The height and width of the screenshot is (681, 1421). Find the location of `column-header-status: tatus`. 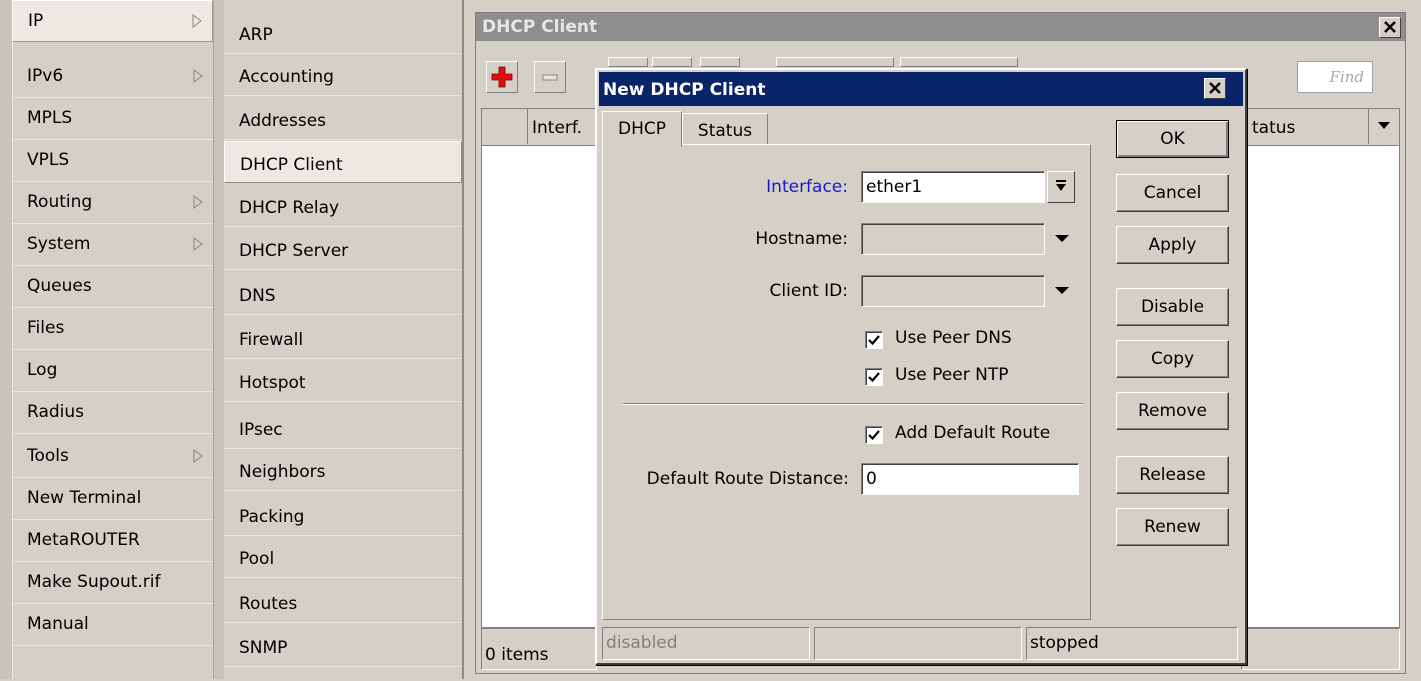

column-header-status: tatus is located at coordinates (1273, 128).